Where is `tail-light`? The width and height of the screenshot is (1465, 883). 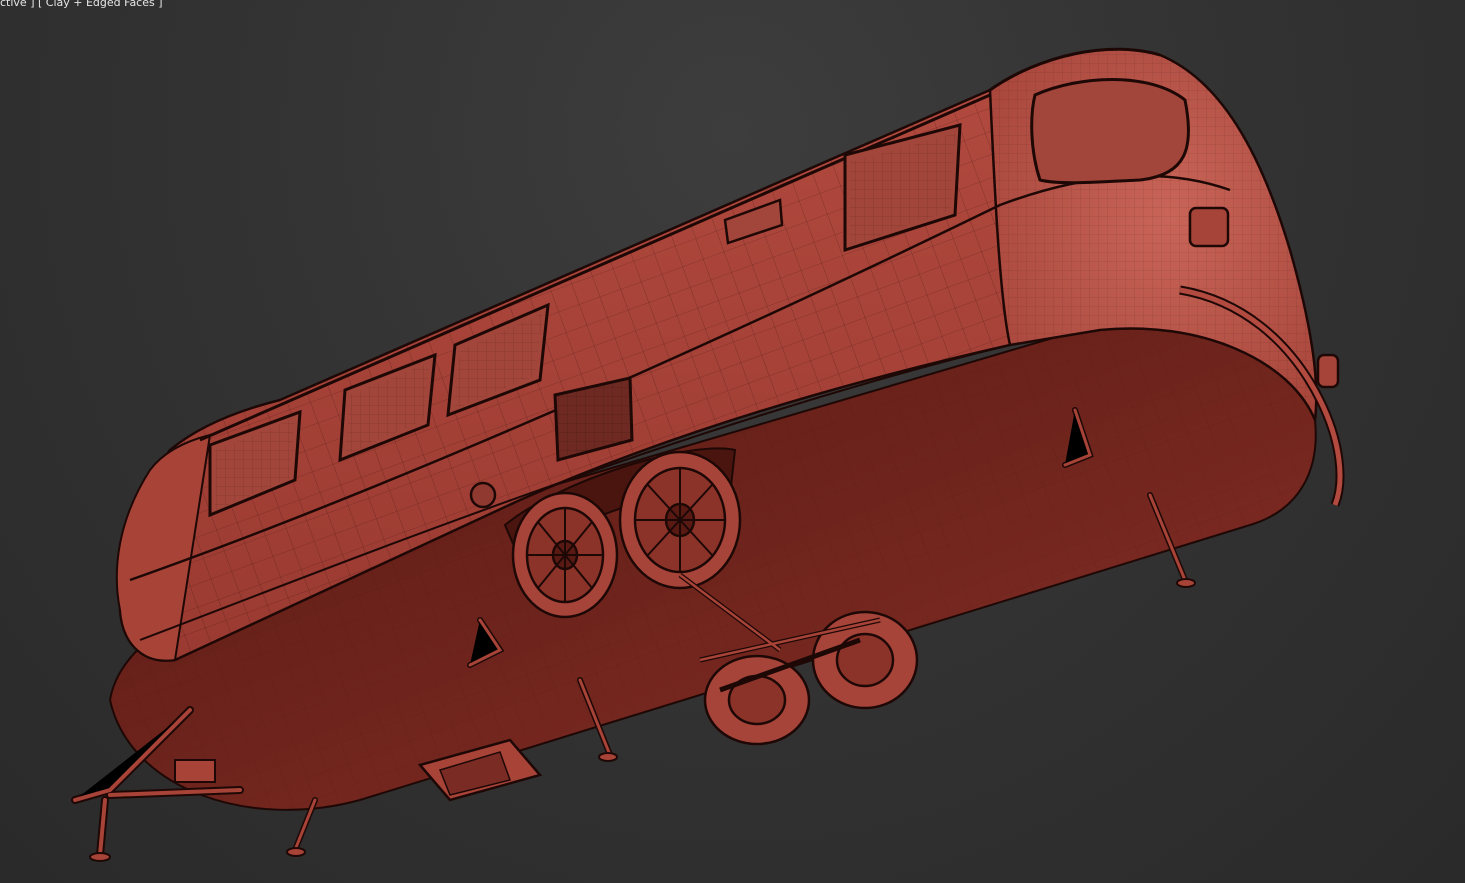
tail-light is located at coordinates (1209, 227).